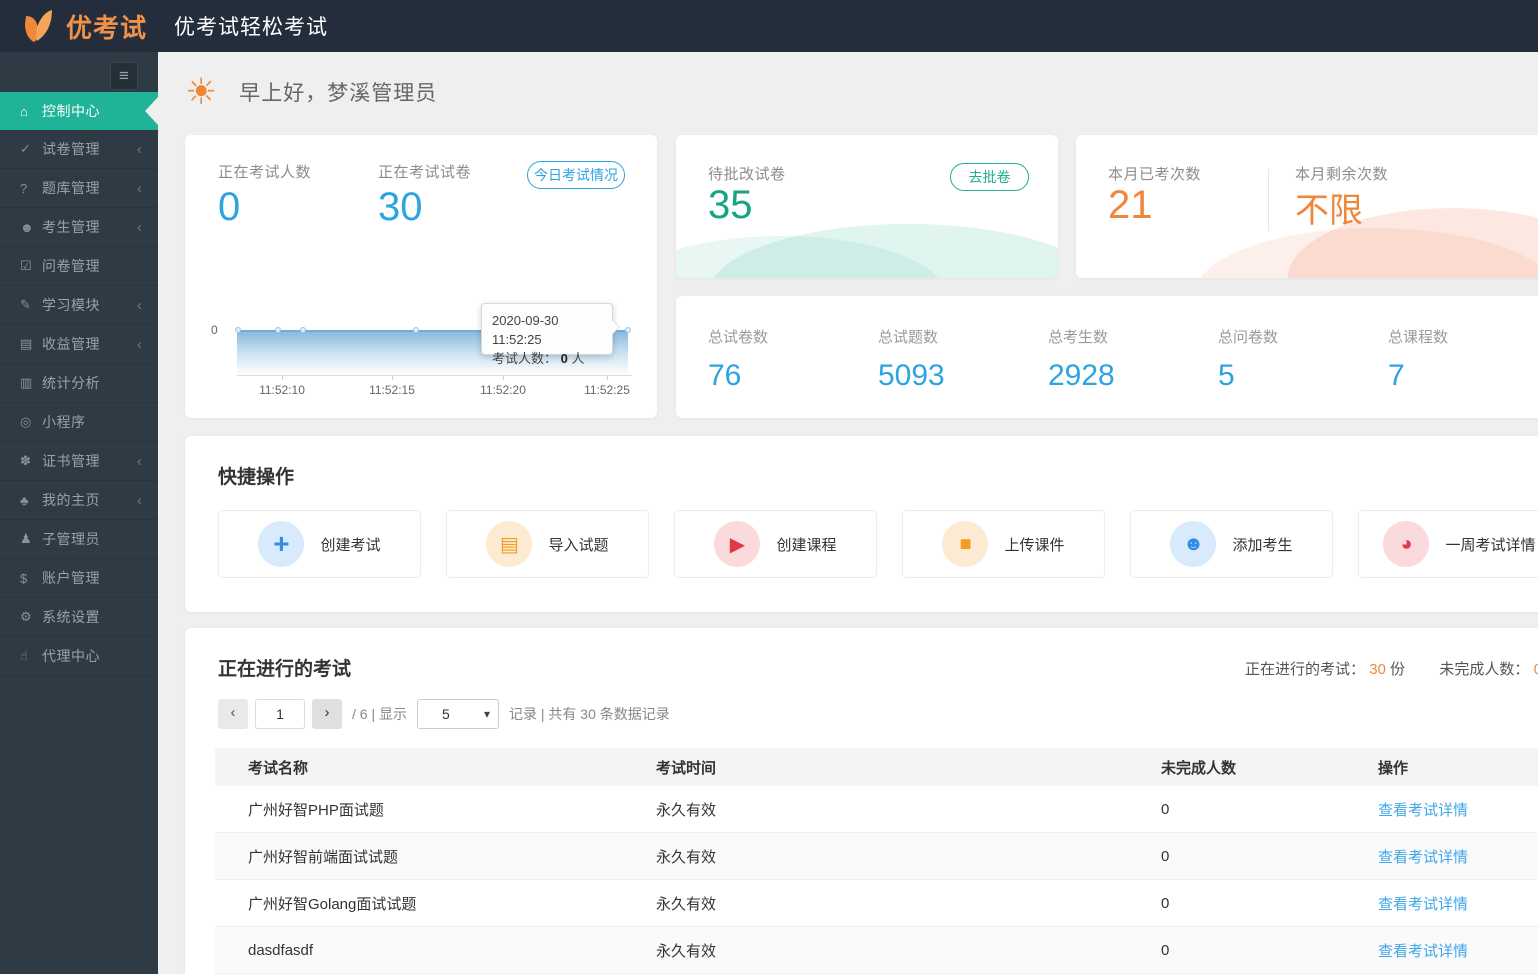  What do you see at coordinates (26, 265) in the screenshot?
I see `questionnaire-icon: ☑` at bounding box center [26, 265].